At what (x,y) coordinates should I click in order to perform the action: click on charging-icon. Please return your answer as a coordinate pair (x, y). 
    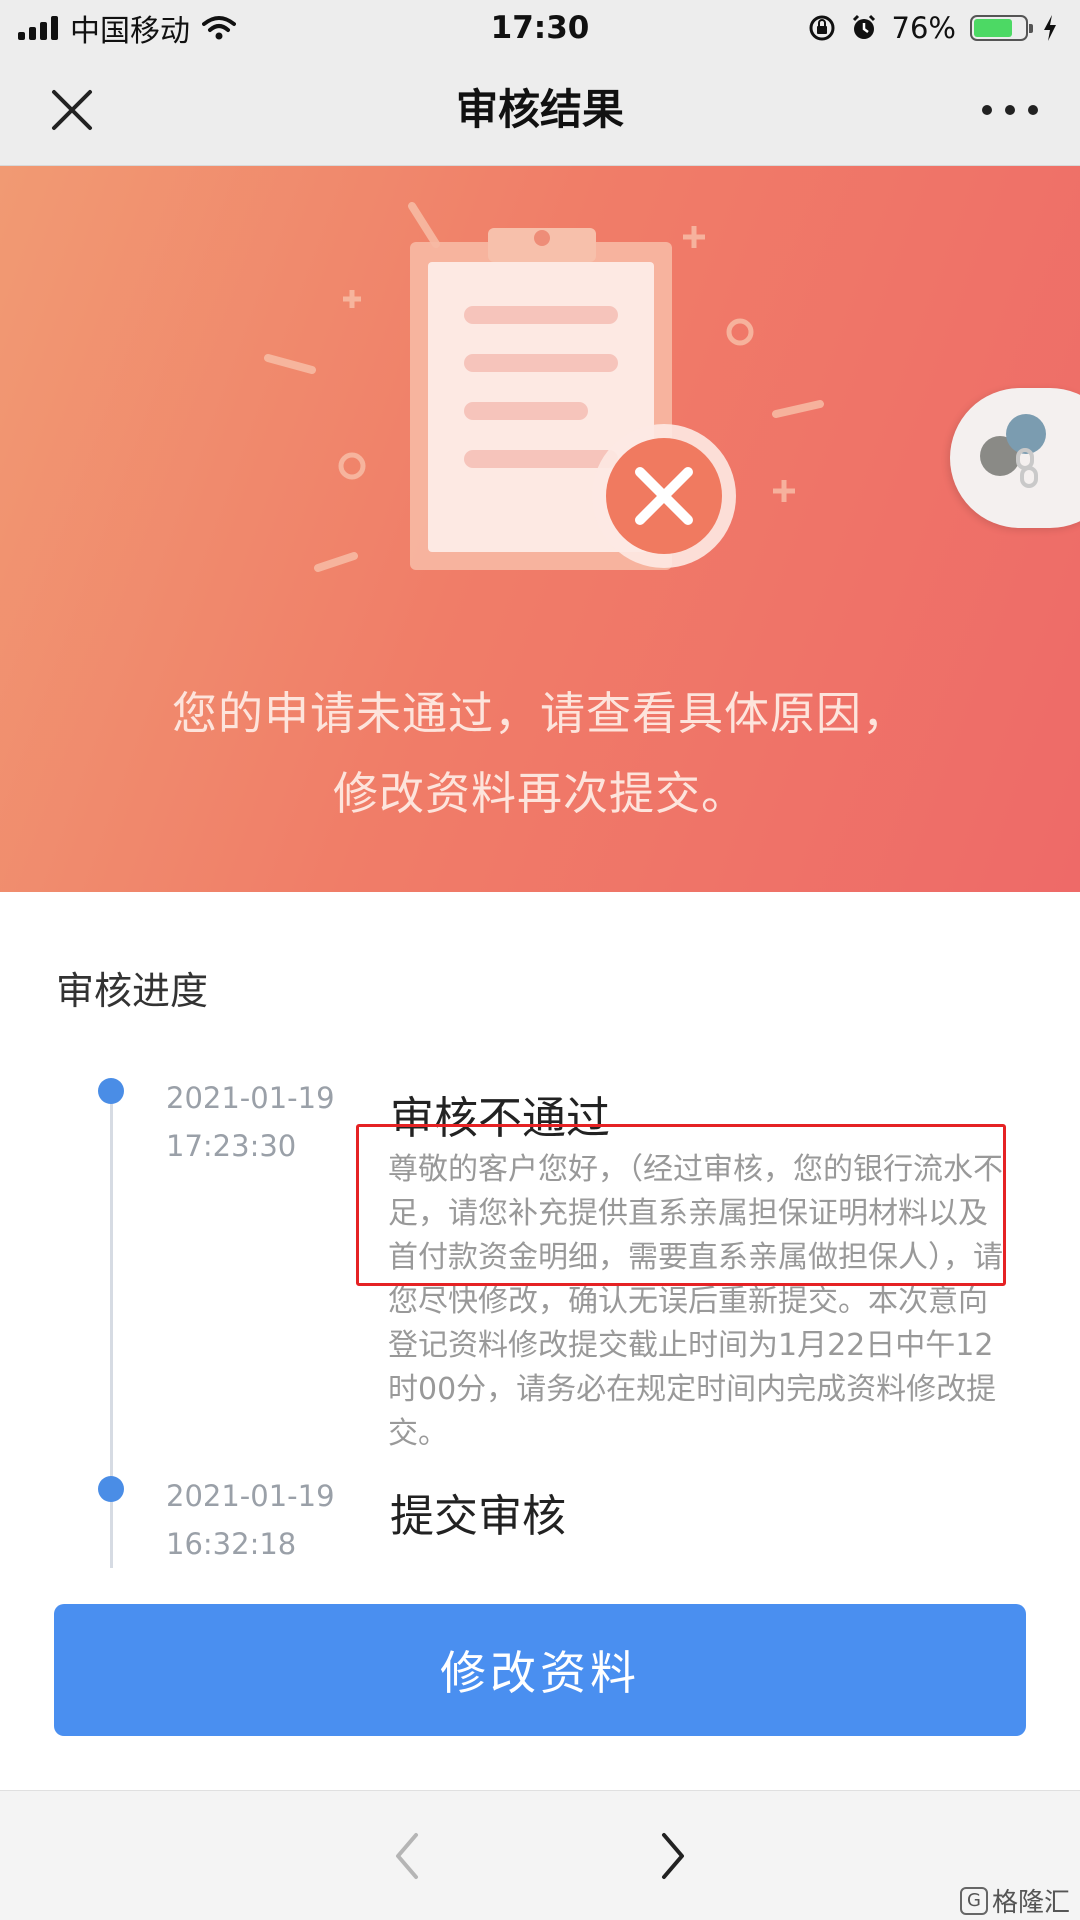
    Looking at the image, I should click on (1050, 28).